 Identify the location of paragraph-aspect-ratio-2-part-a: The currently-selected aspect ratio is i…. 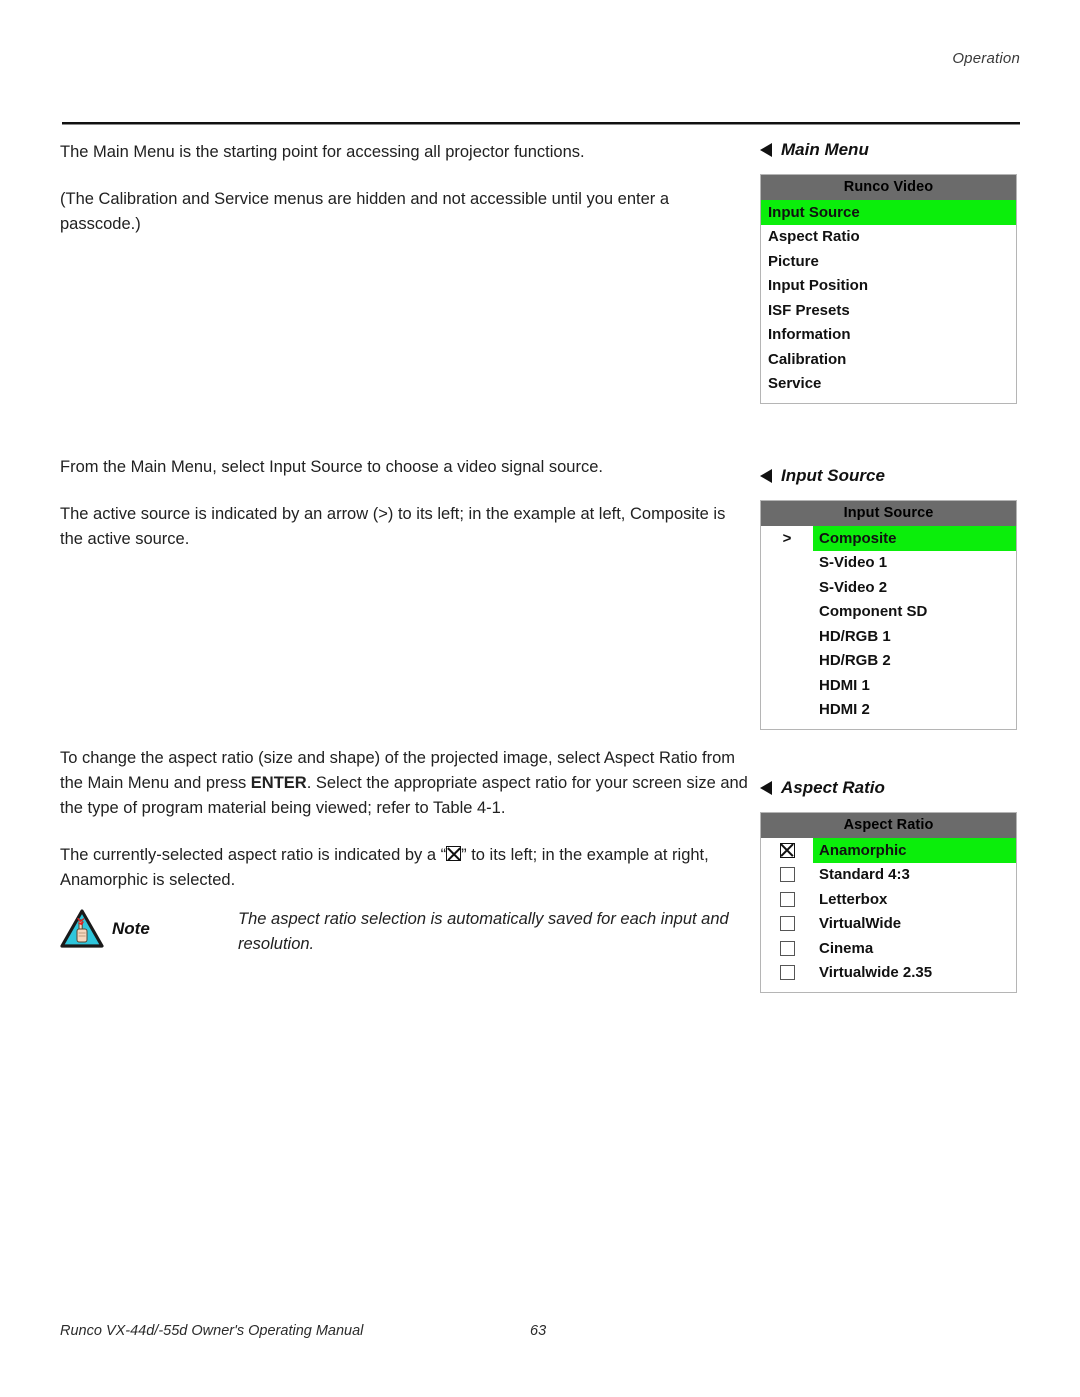
(253, 855).